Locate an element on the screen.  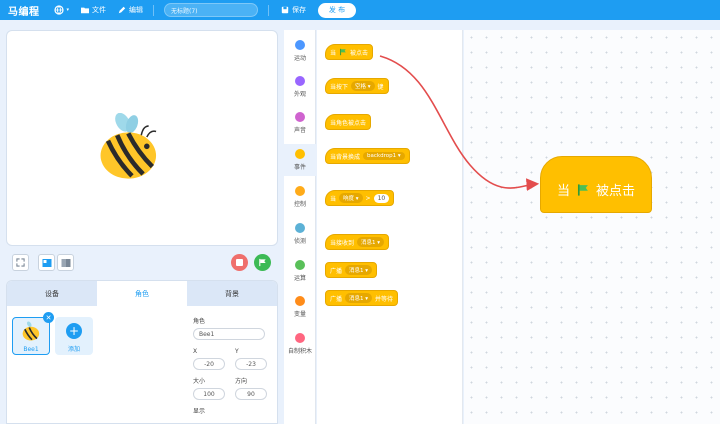
category-label: 变量 is located at coordinates (299, 314).